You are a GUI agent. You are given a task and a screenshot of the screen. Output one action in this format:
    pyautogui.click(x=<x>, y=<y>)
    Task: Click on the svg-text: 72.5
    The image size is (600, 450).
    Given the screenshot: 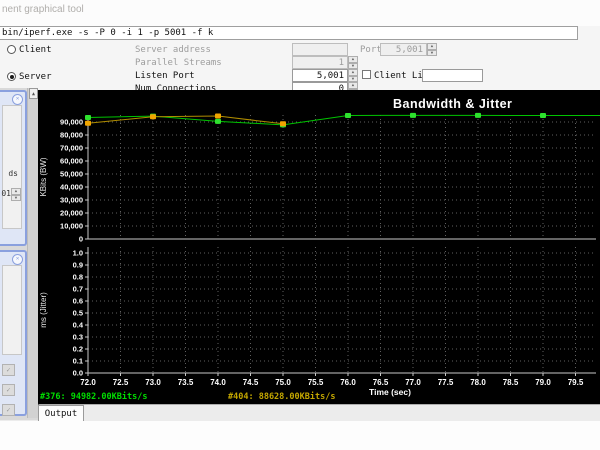 What is the action you would take?
    pyautogui.click(x=121, y=382)
    